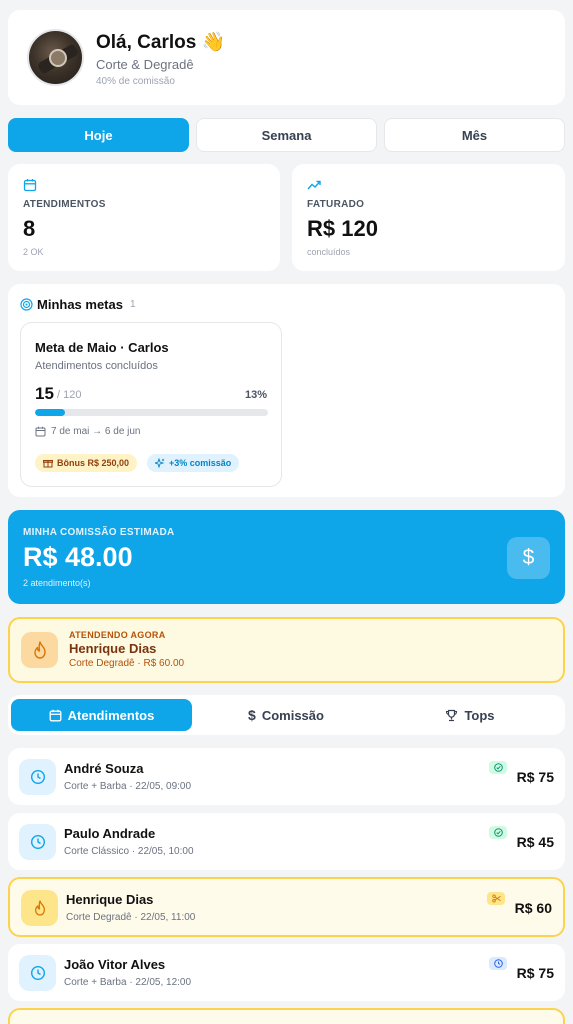  Describe the element at coordinates (78, 557) in the screenshot. I see `commission-value: R$ 48.00` at that location.